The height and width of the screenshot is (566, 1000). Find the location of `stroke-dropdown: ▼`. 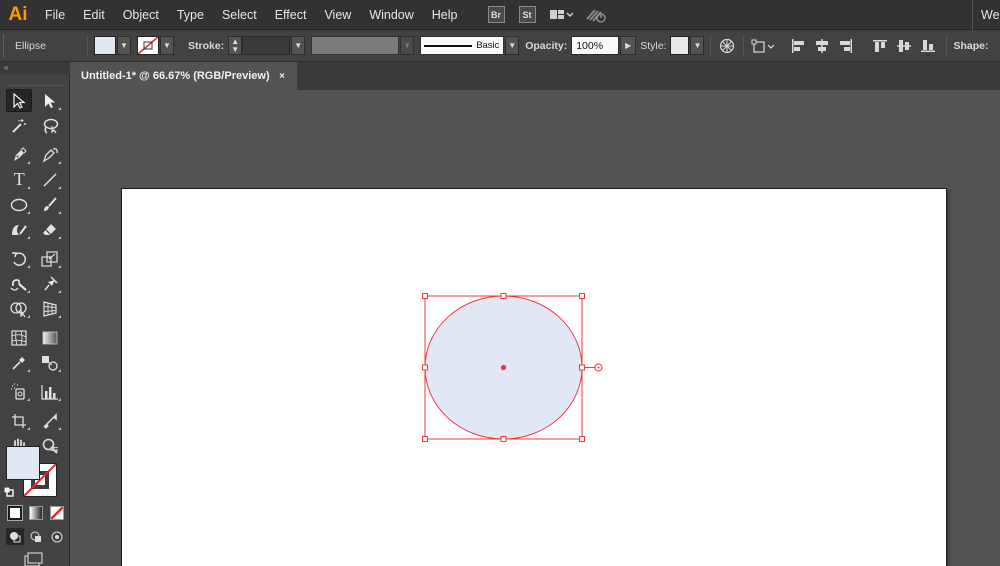

stroke-dropdown: ▼ is located at coordinates (167, 45).